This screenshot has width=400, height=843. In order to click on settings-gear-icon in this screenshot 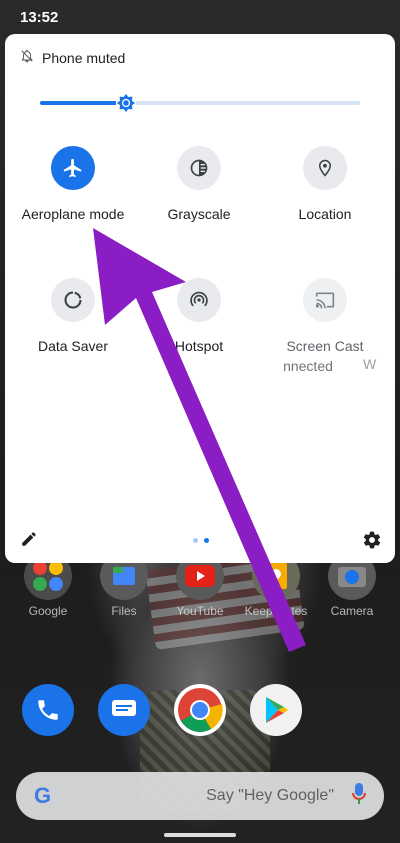, I will do `click(373, 541)`.